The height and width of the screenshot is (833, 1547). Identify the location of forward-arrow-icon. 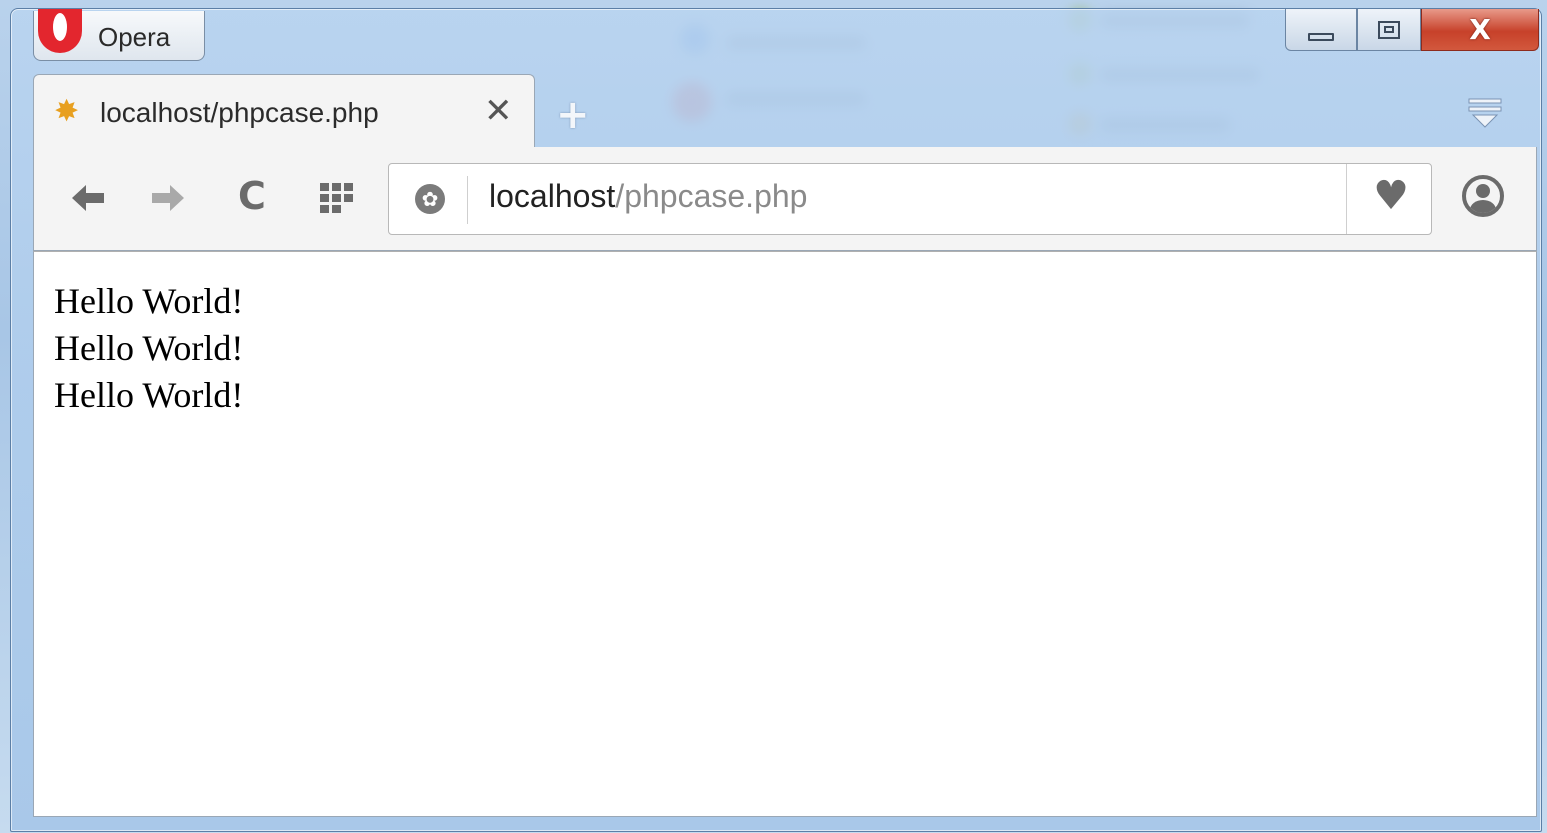
(168, 198).